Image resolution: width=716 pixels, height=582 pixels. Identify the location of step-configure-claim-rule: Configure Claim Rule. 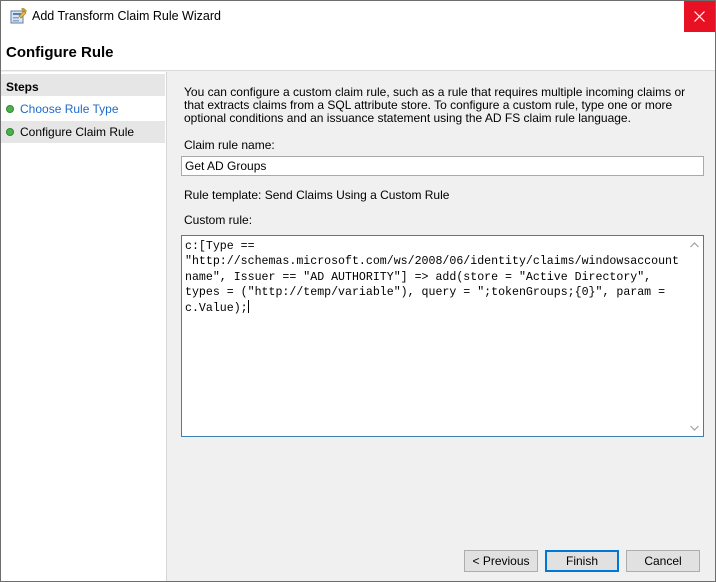
(83, 132).